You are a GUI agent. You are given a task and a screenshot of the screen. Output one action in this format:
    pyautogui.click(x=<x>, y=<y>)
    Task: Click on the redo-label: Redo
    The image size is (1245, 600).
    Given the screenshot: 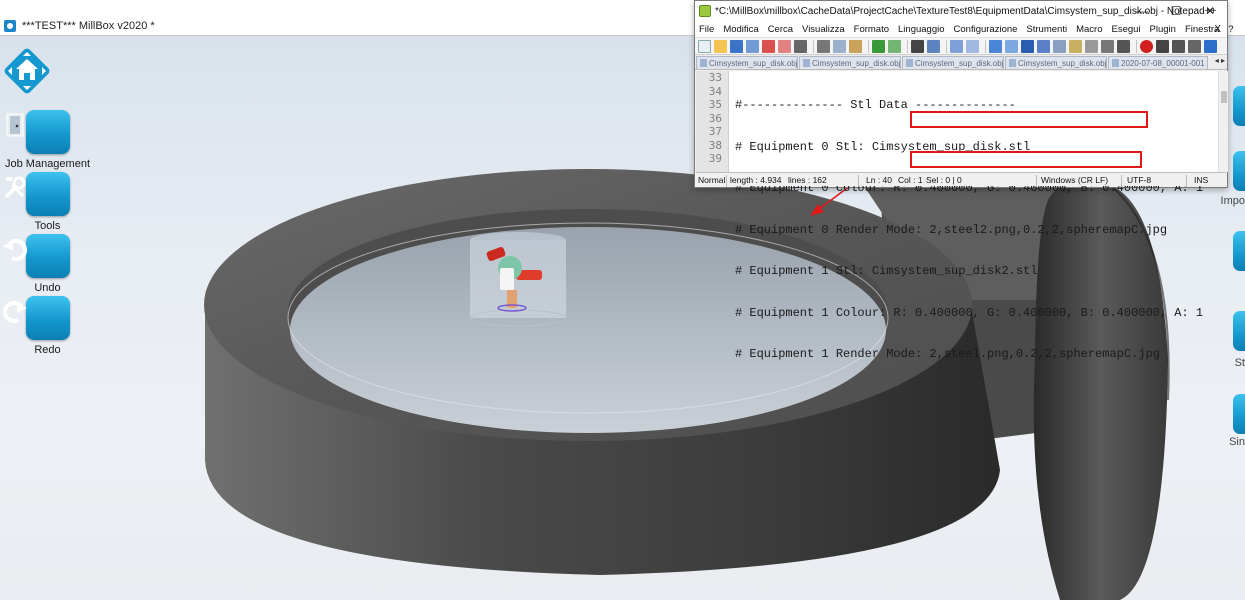 What is the action you would take?
    pyautogui.click(x=47, y=350)
    